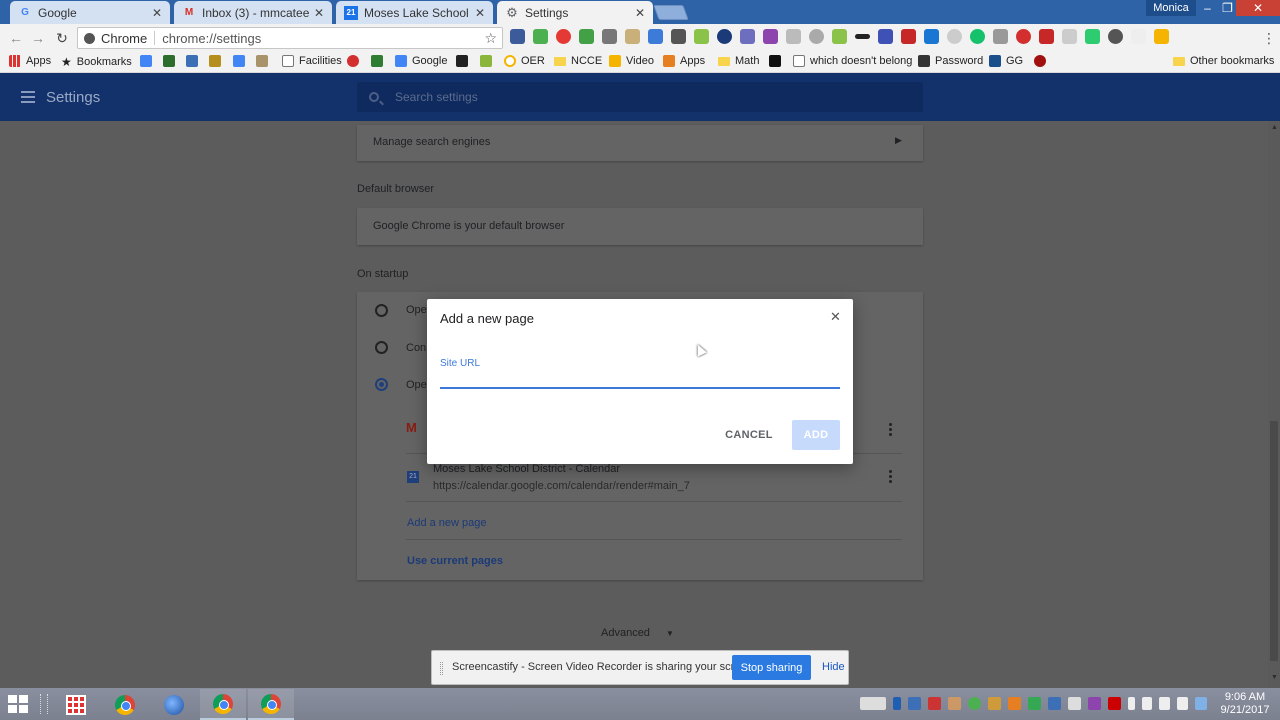 The width and height of the screenshot is (1280, 720). What do you see at coordinates (1034, 703) in the screenshot?
I see `google-drive-icon` at bounding box center [1034, 703].